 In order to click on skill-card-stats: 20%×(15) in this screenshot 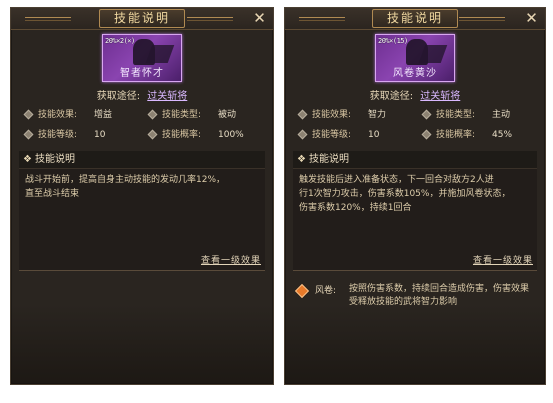, I will do `click(393, 41)`.